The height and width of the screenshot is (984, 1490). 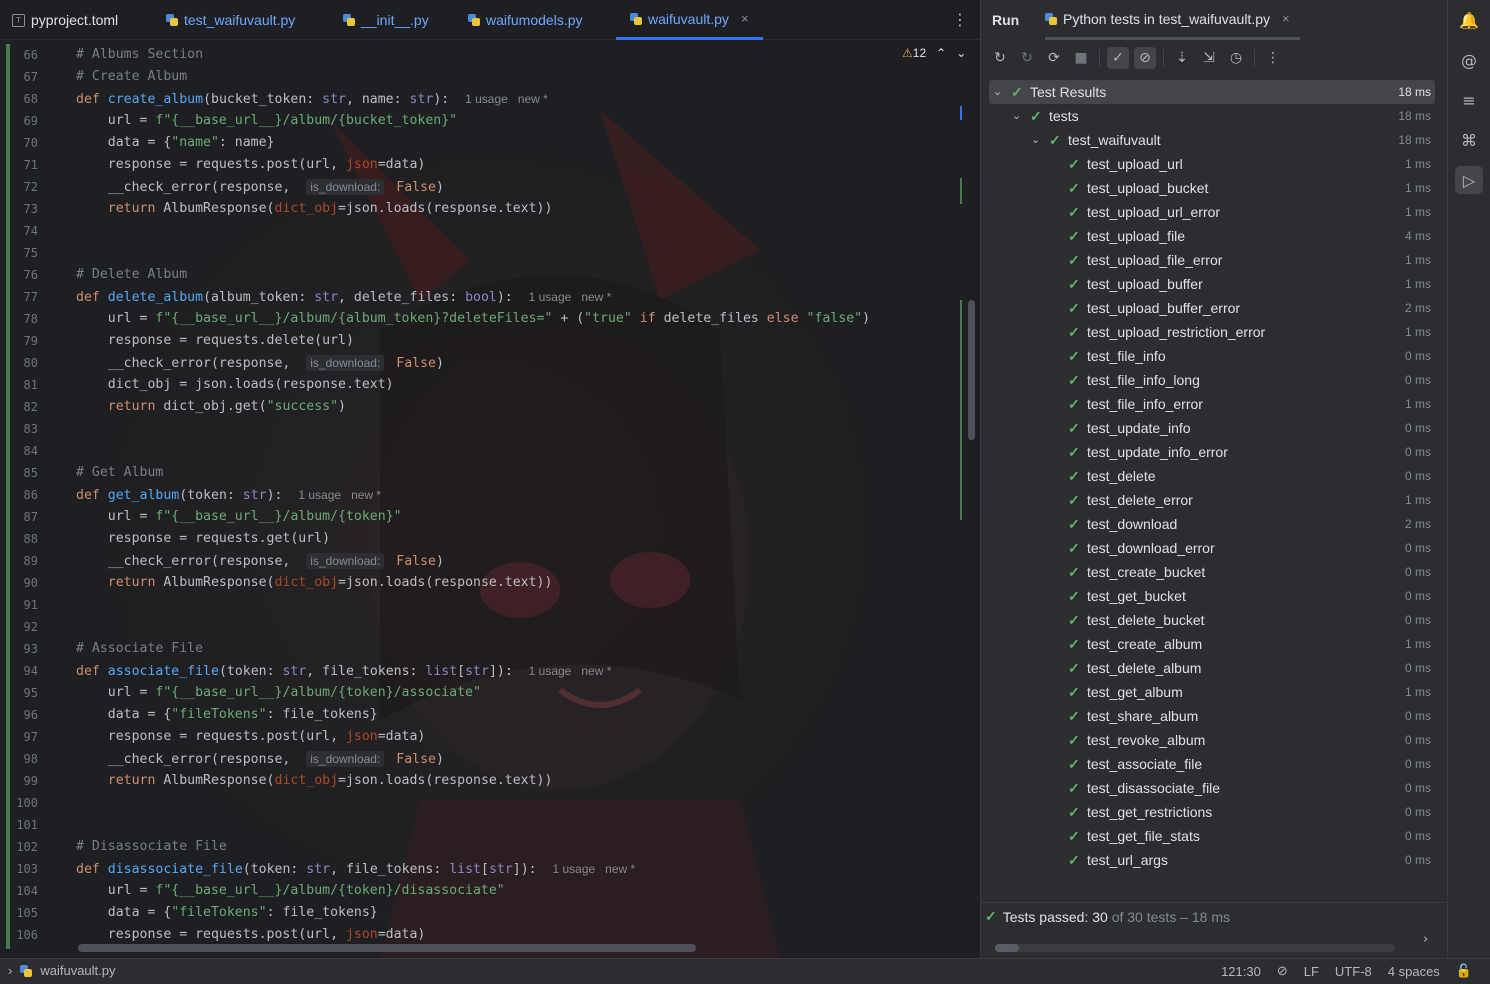 I want to click on line-number: 88, so click(x=19, y=539).